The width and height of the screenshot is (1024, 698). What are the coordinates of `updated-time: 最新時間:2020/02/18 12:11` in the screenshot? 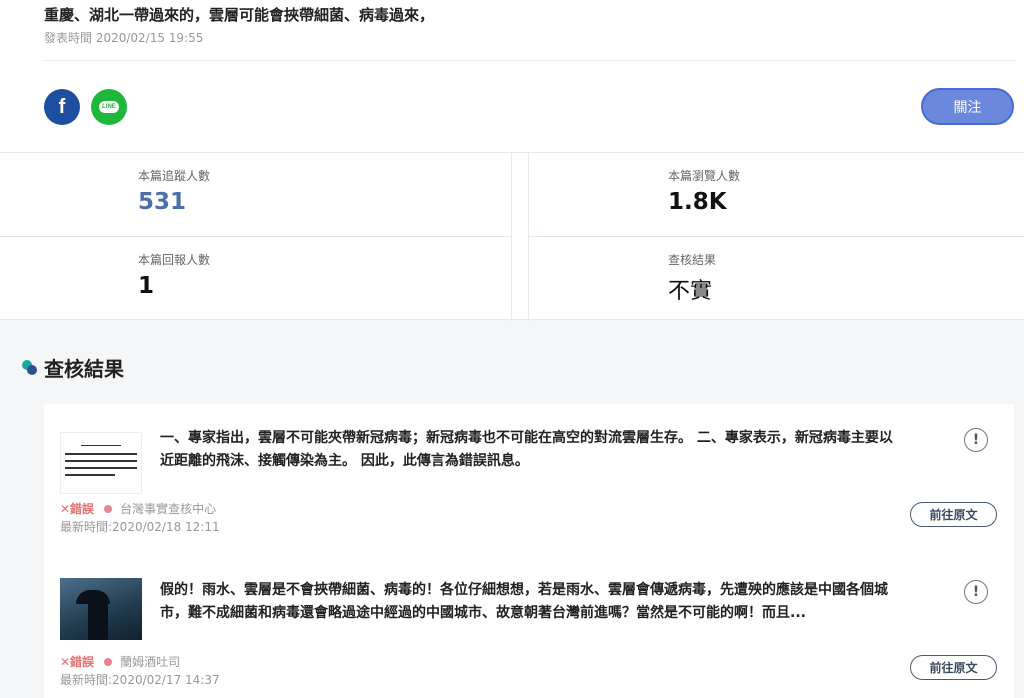 It's located at (140, 527).